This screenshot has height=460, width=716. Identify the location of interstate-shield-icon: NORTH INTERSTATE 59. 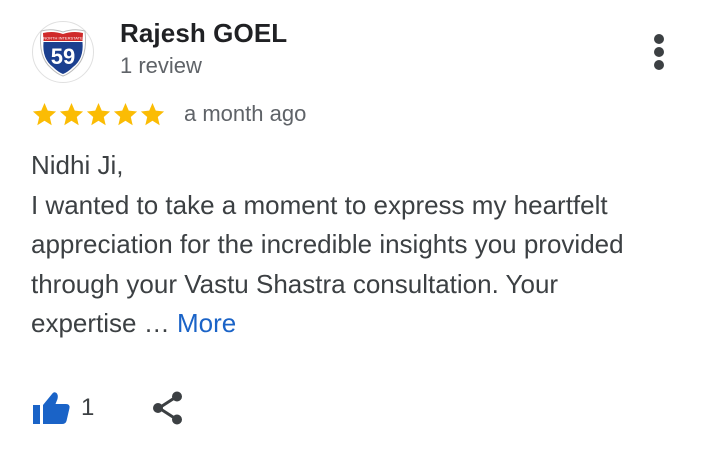
(63, 52).